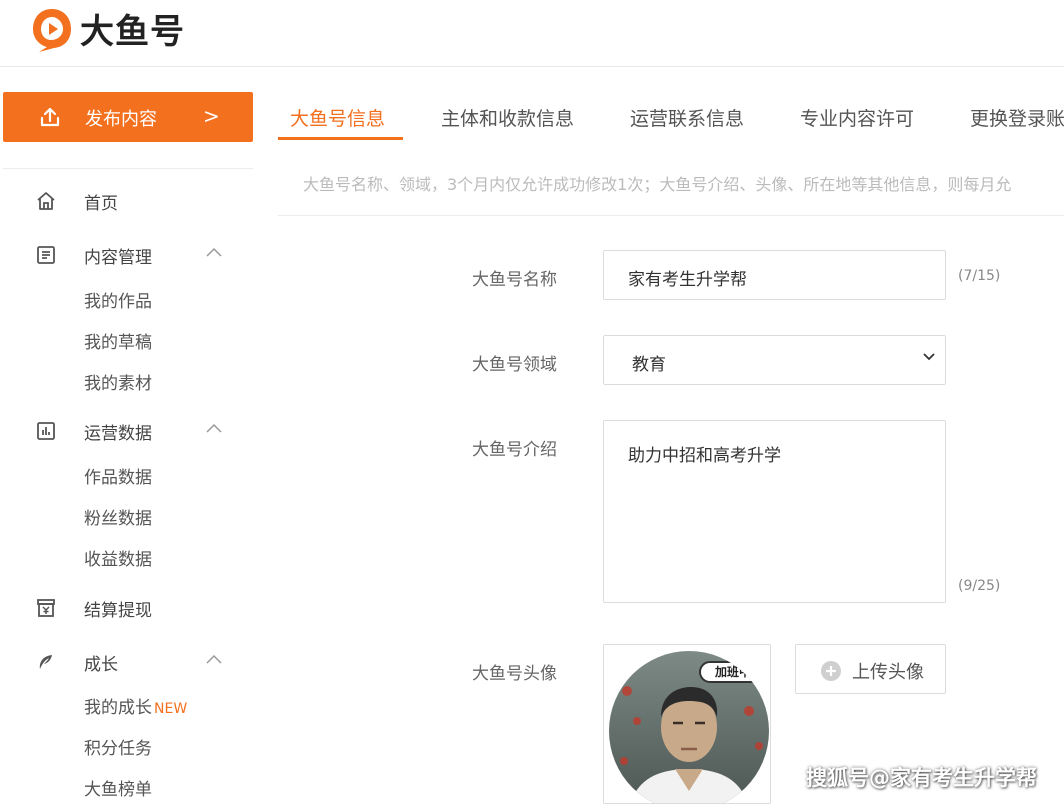  Describe the element at coordinates (733, 672) in the screenshot. I see `avatar-status-badge: 加班中` at that location.